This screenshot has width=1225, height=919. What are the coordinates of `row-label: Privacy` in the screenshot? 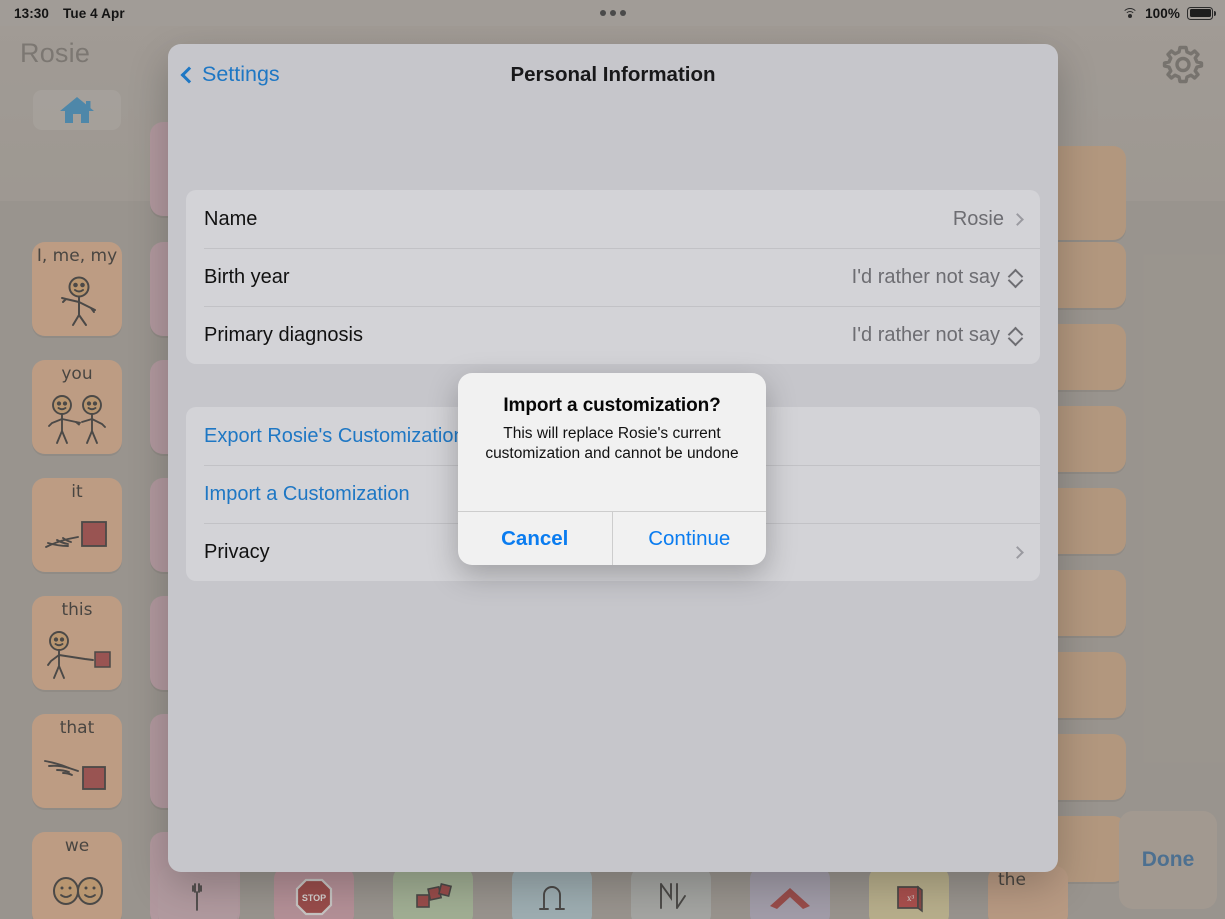 It's located at (237, 551).